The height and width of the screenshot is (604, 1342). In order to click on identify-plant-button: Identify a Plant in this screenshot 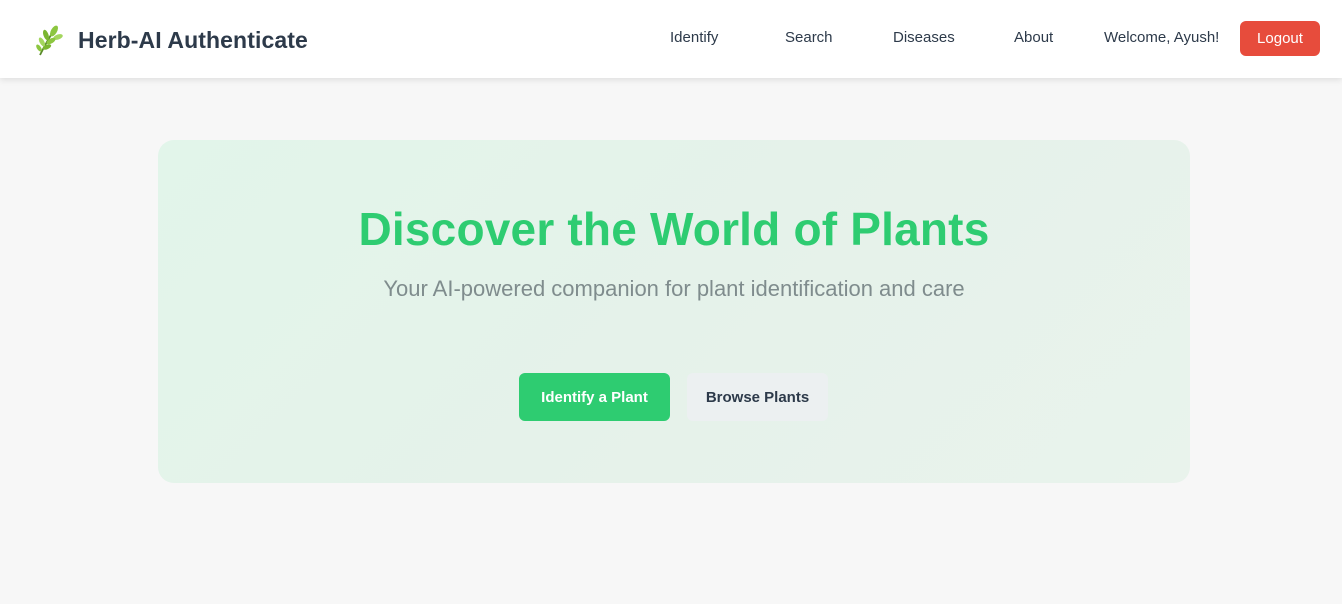, I will do `click(594, 397)`.